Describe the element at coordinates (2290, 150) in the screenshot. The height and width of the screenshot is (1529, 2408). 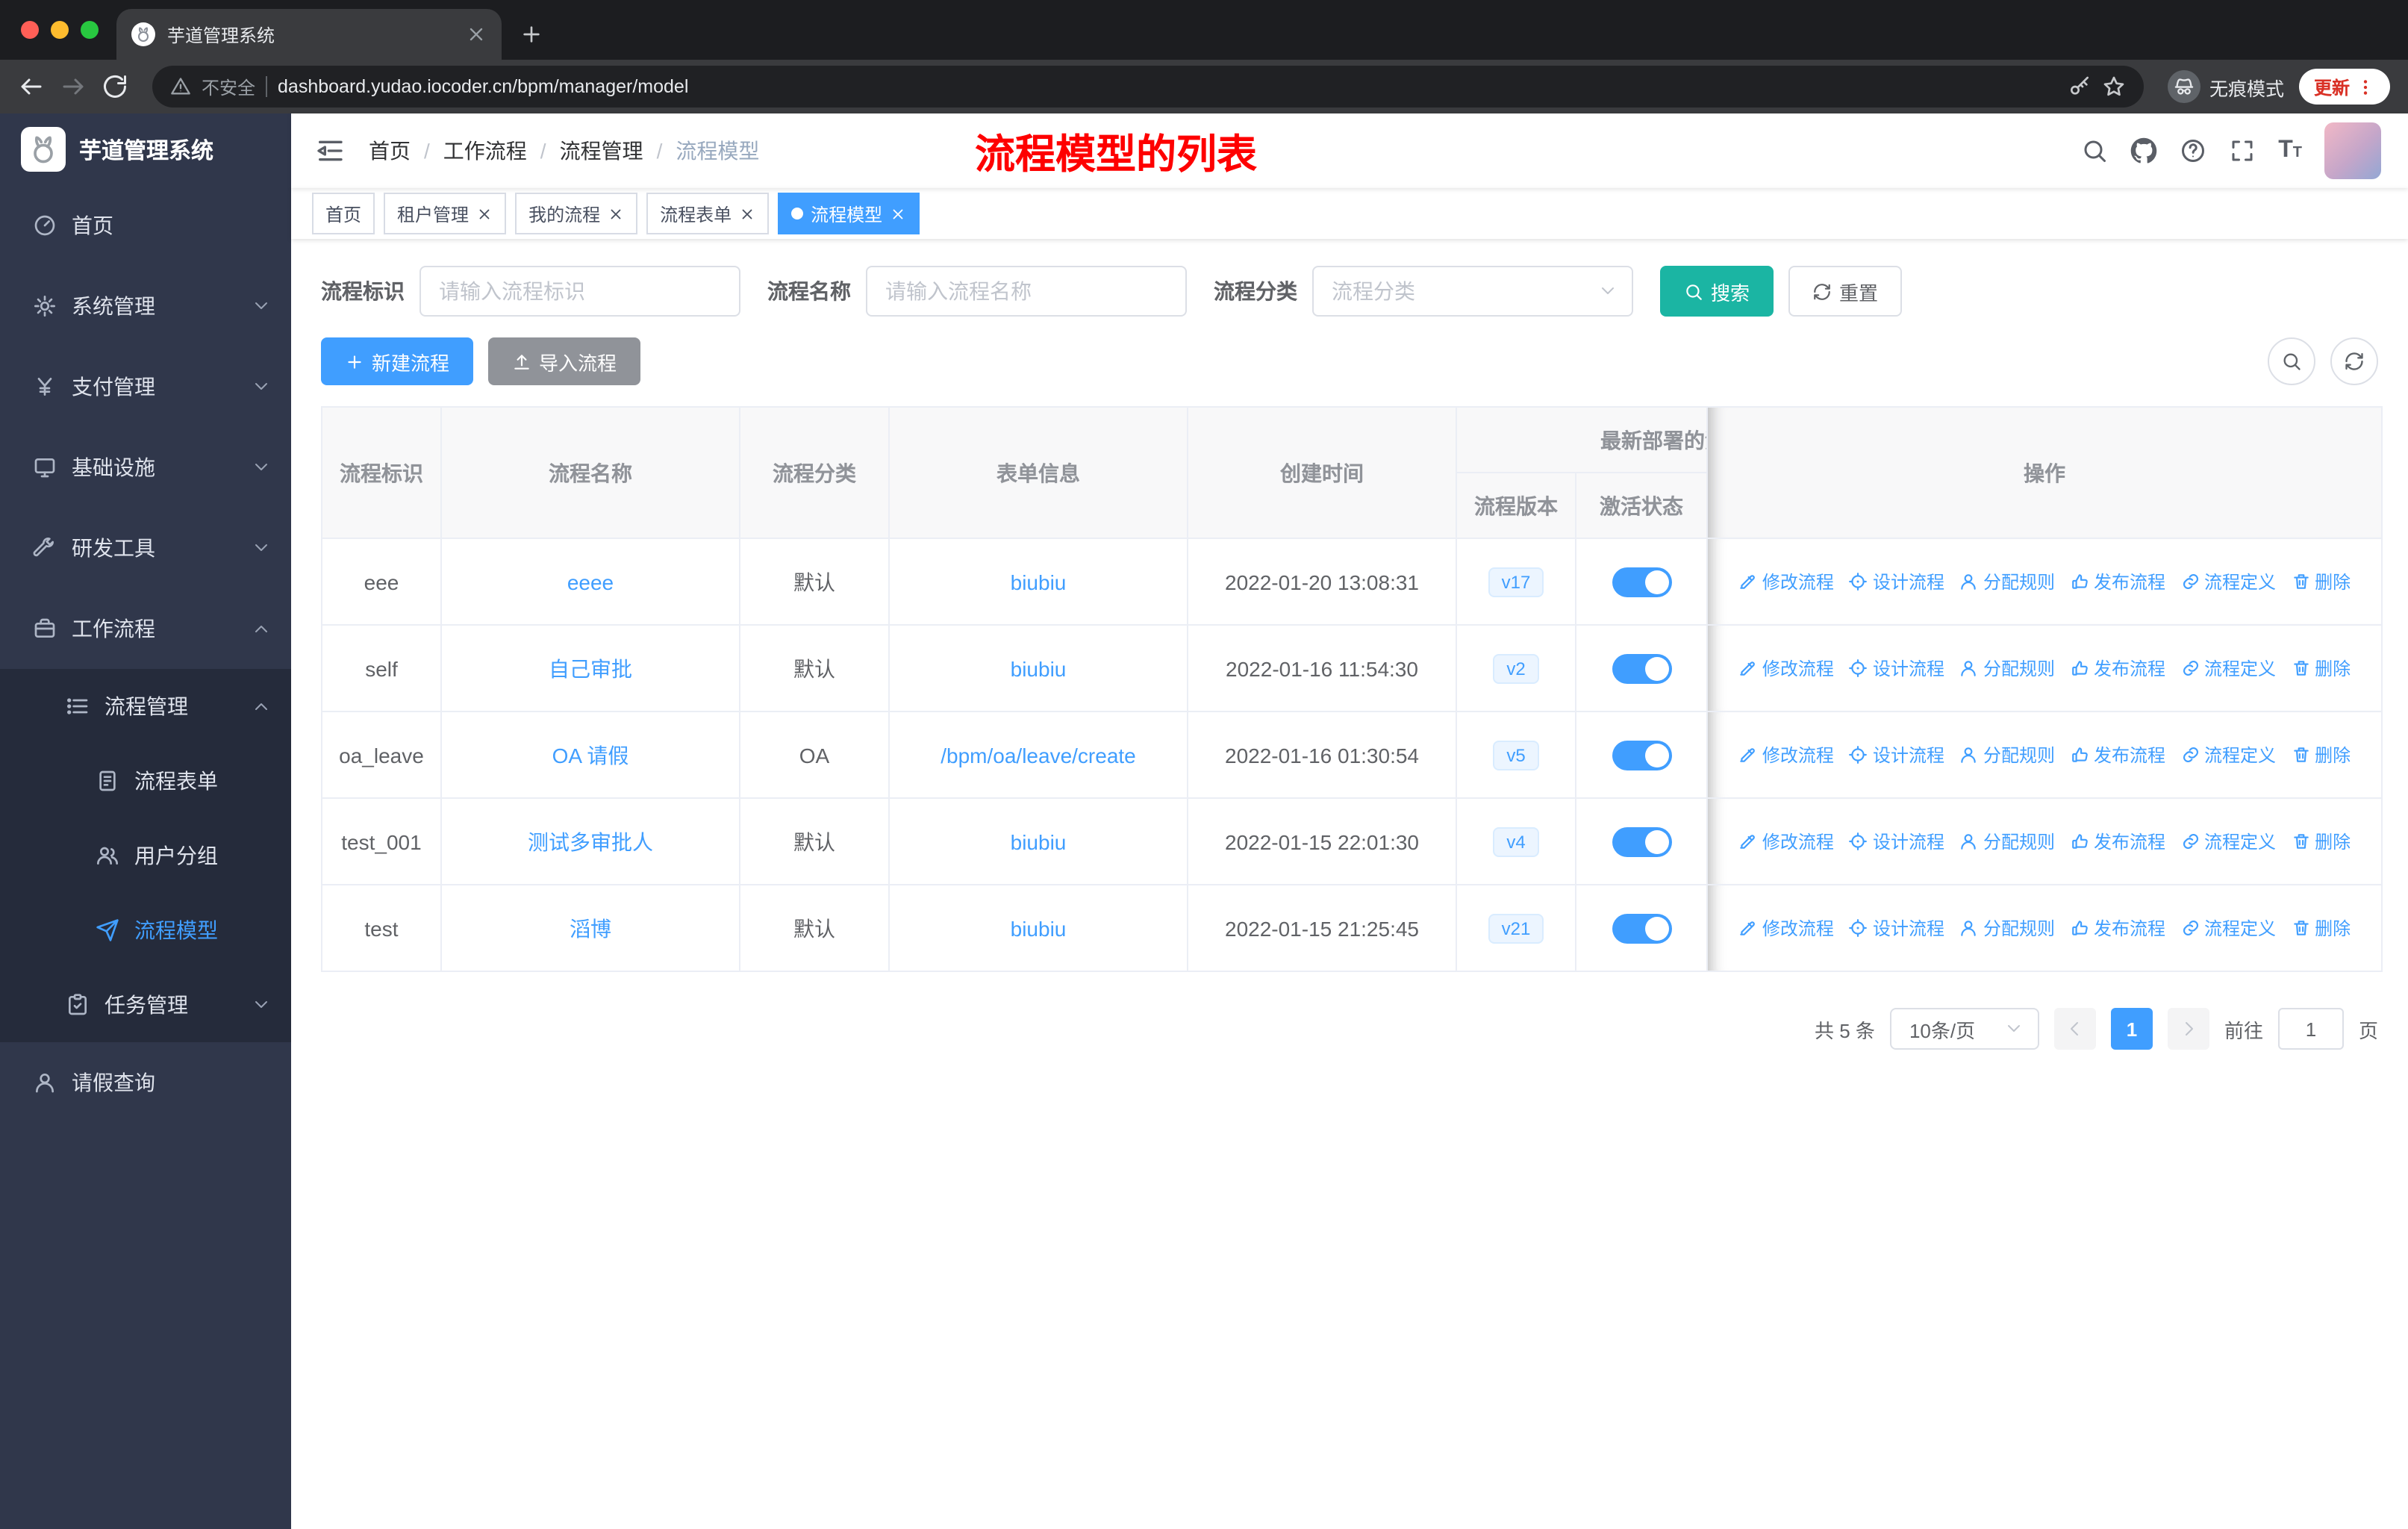
I see `font-size-icon` at that location.